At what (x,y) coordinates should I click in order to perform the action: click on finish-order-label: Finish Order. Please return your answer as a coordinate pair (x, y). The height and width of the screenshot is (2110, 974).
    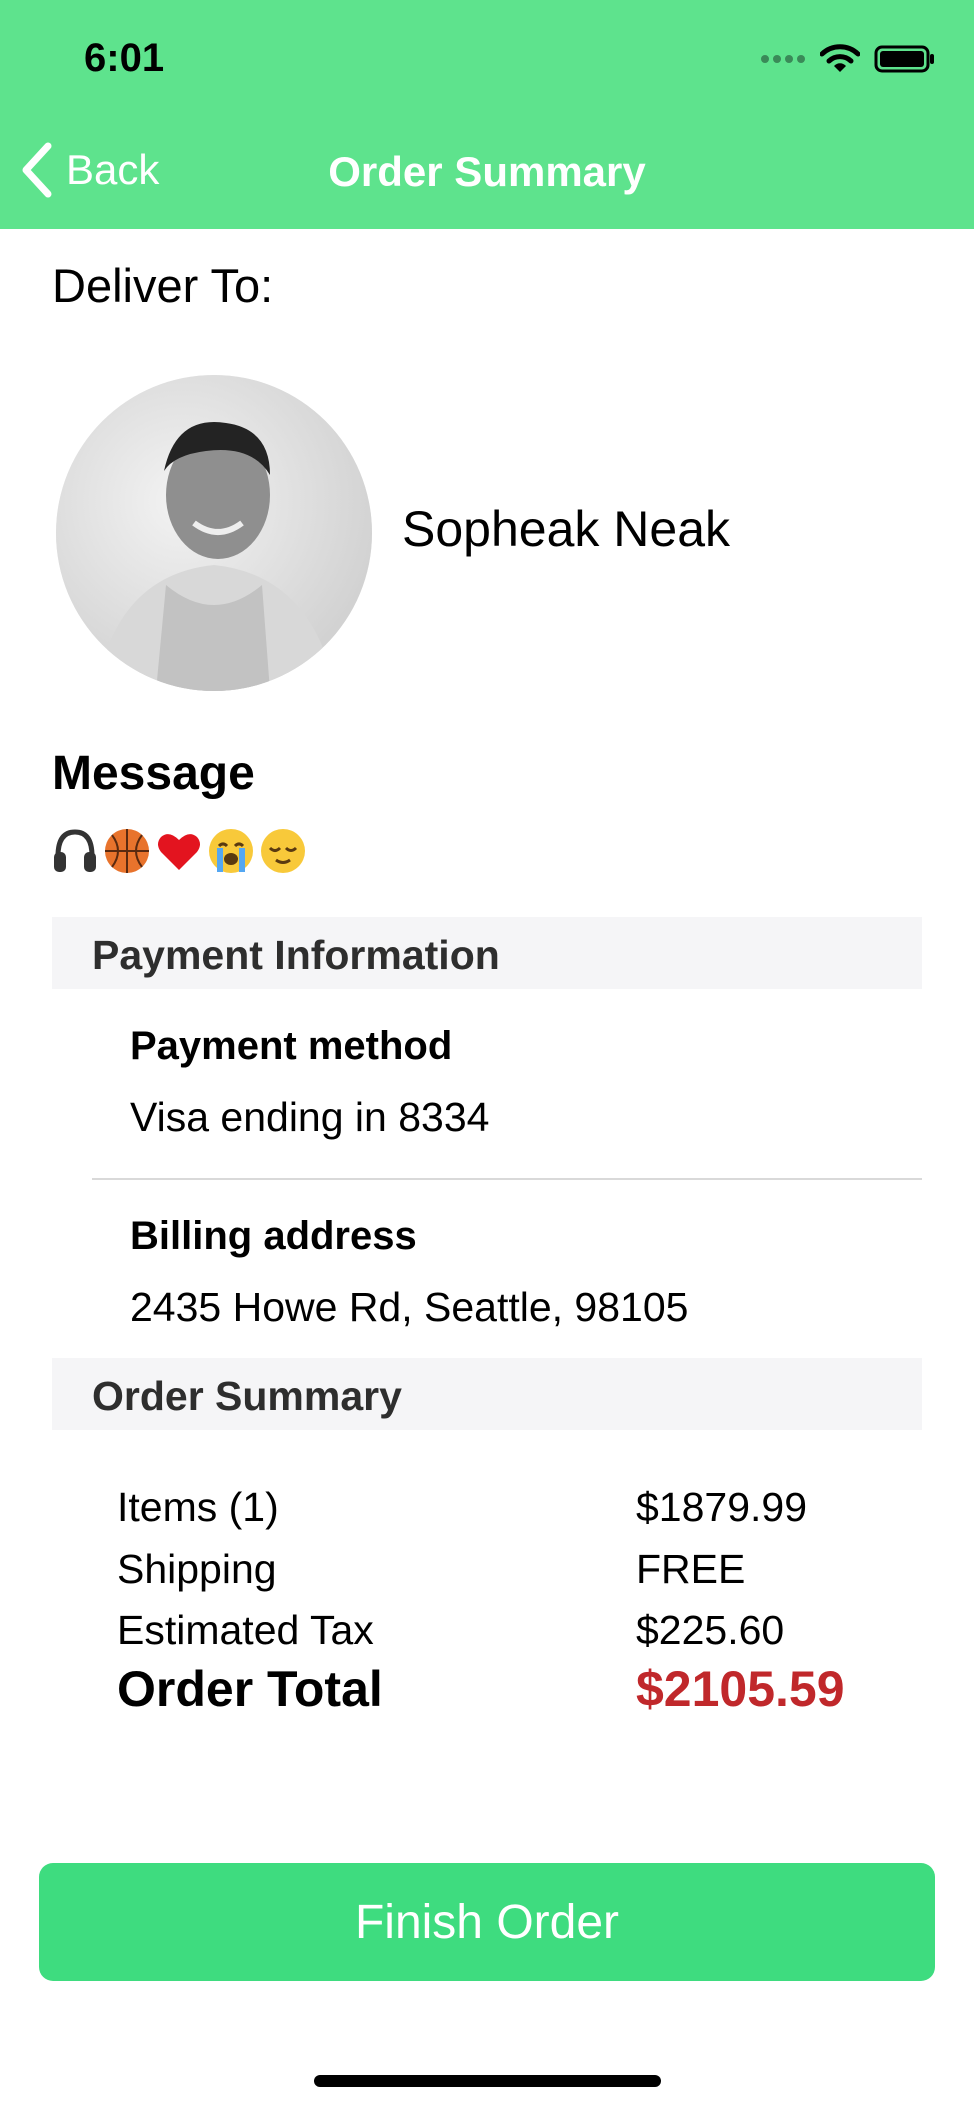
    Looking at the image, I should click on (487, 1922).